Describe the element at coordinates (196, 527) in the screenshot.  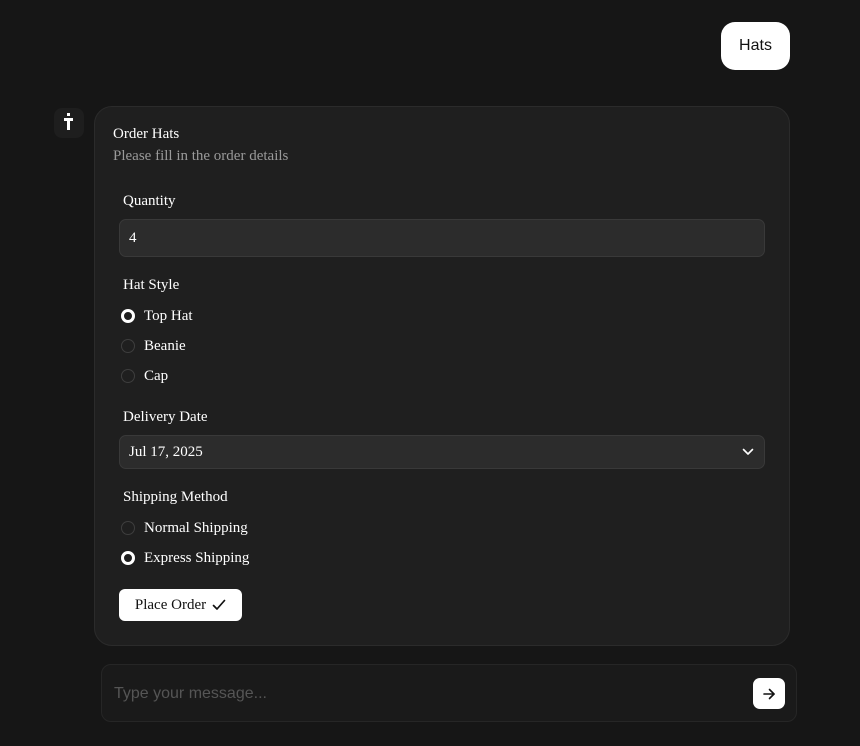
I see `shipping-option-label: Normal Shipping` at that location.